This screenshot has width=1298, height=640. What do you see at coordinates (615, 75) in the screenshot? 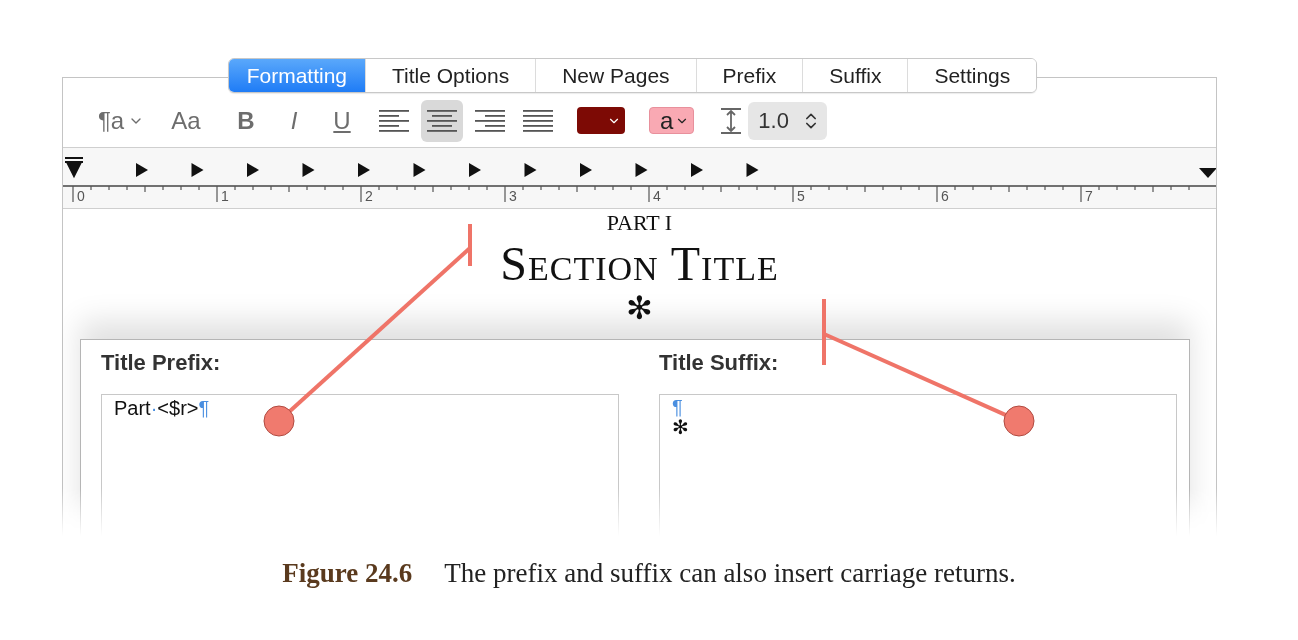
I see `tab: New Pages` at bounding box center [615, 75].